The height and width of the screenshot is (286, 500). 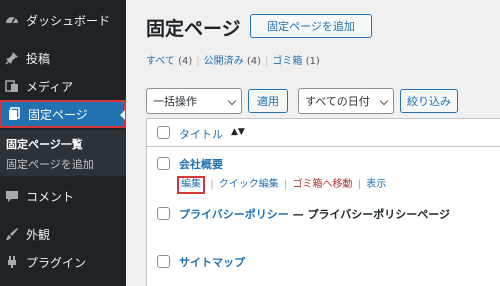 I want to click on date-filter-select: すべての日付, so click(x=346, y=101).